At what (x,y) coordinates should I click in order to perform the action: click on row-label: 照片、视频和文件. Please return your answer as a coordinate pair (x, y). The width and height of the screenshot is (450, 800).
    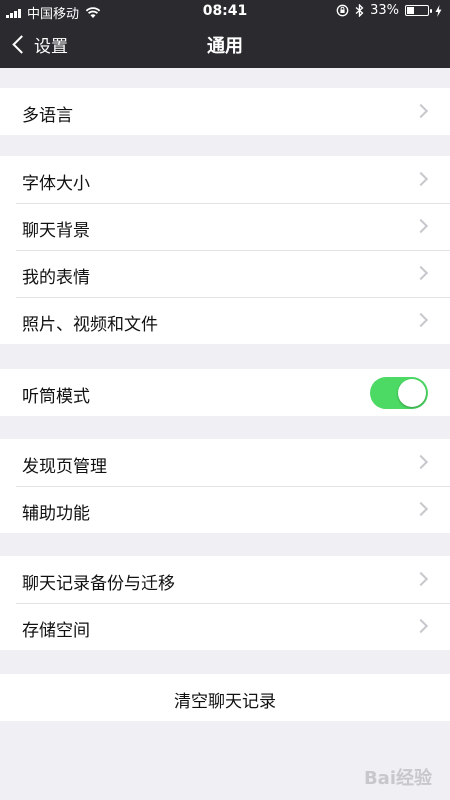
    Looking at the image, I should click on (90, 325).